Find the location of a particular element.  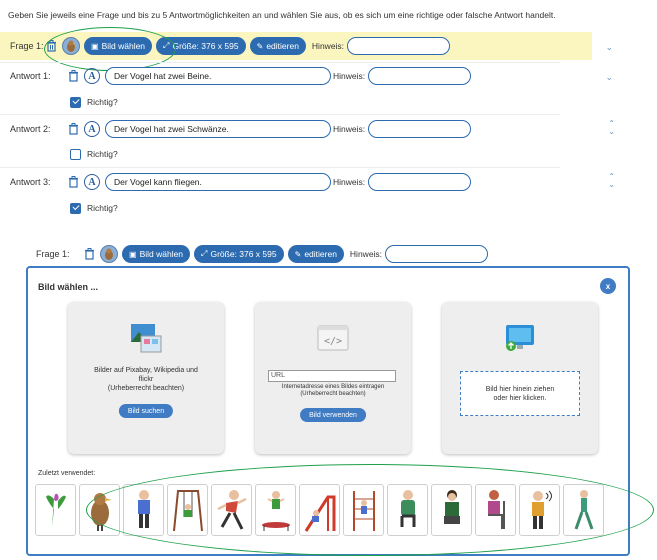

use-image-button: Bild verwenden is located at coordinates (333, 415).